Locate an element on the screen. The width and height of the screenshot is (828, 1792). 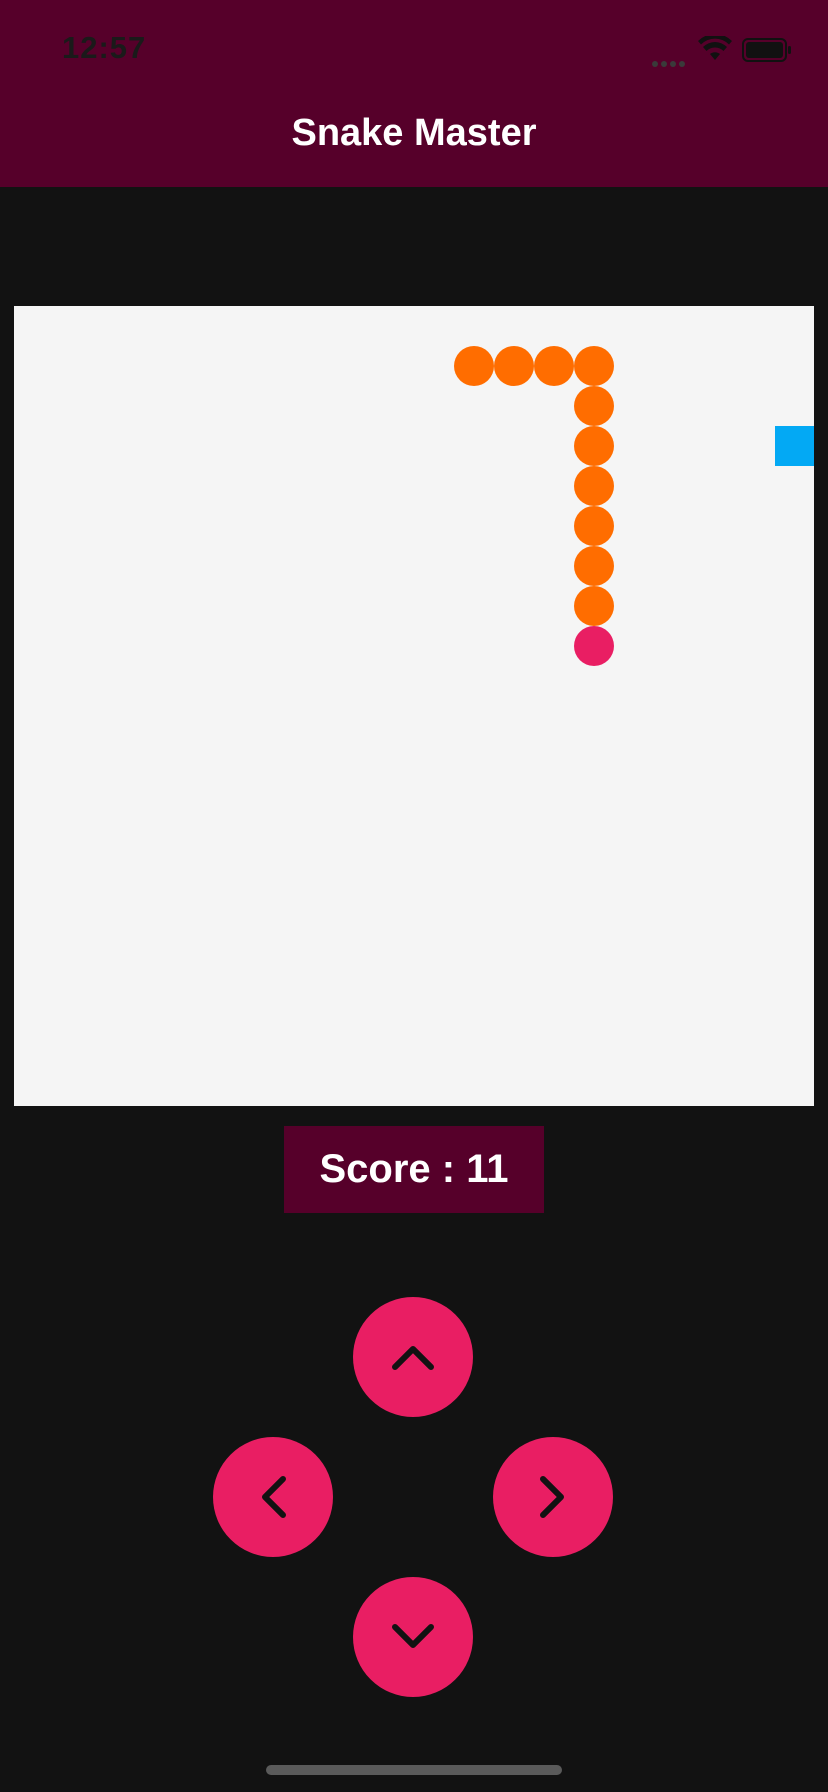
status-time: 12:57 is located at coordinates (104, 47).